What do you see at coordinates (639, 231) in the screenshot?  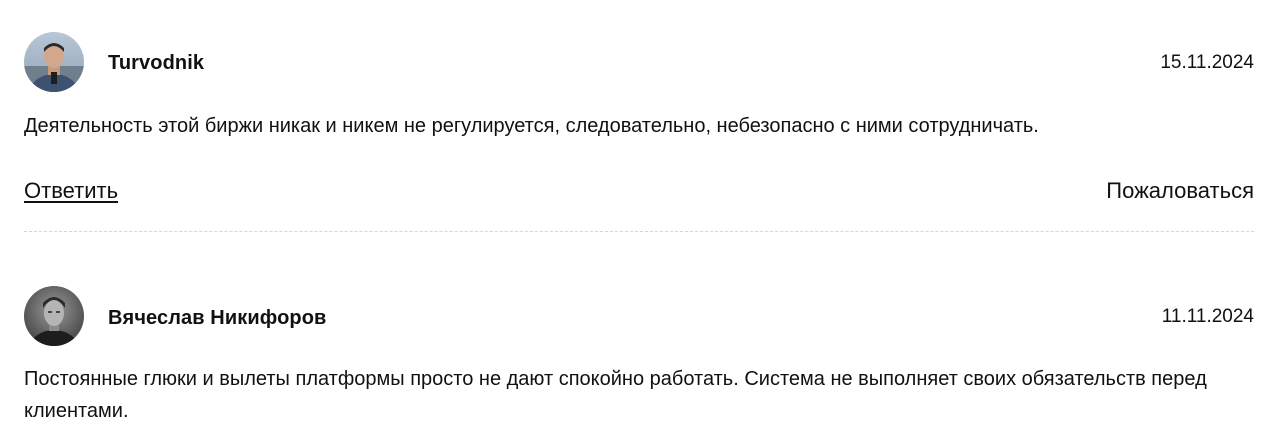 I see `review-divider` at bounding box center [639, 231].